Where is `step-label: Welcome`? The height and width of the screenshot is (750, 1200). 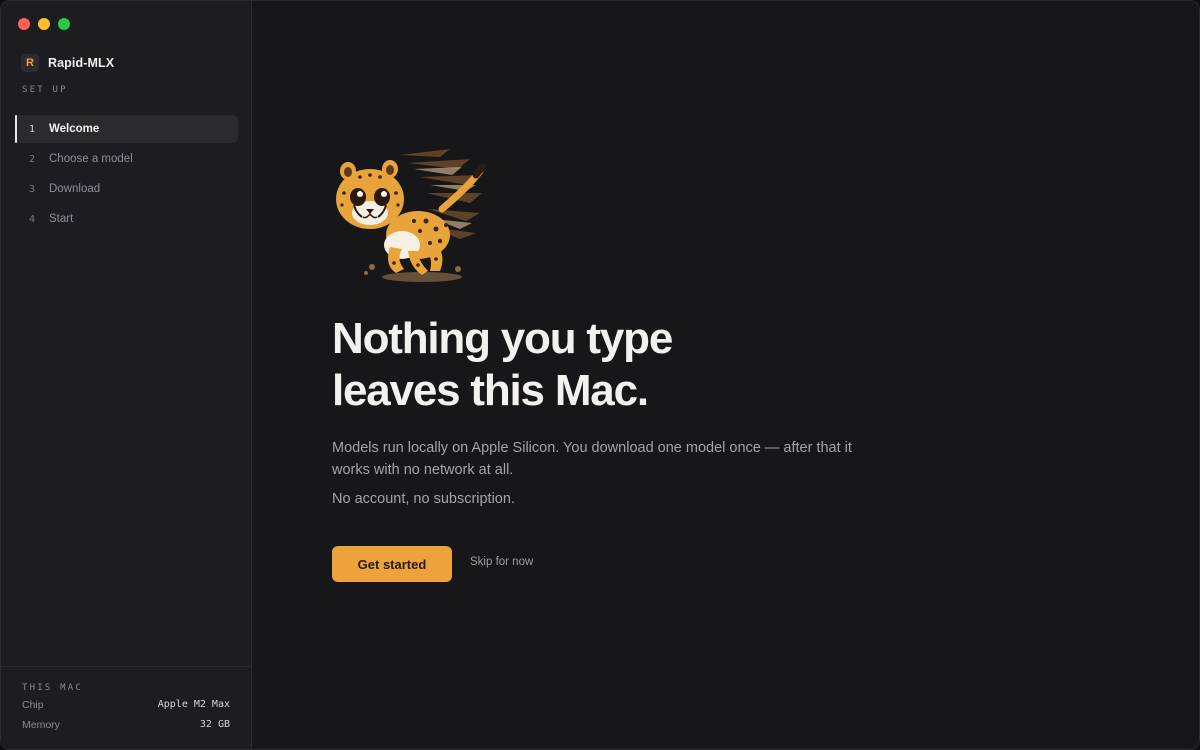 step-label: Welcome is located at coordinates (74, 129).